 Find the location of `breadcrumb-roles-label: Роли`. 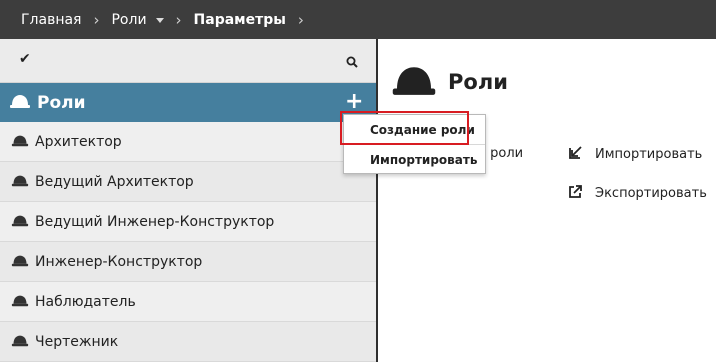

breadcrumb-roles-label: Роли is located at coordinates (129, 19).